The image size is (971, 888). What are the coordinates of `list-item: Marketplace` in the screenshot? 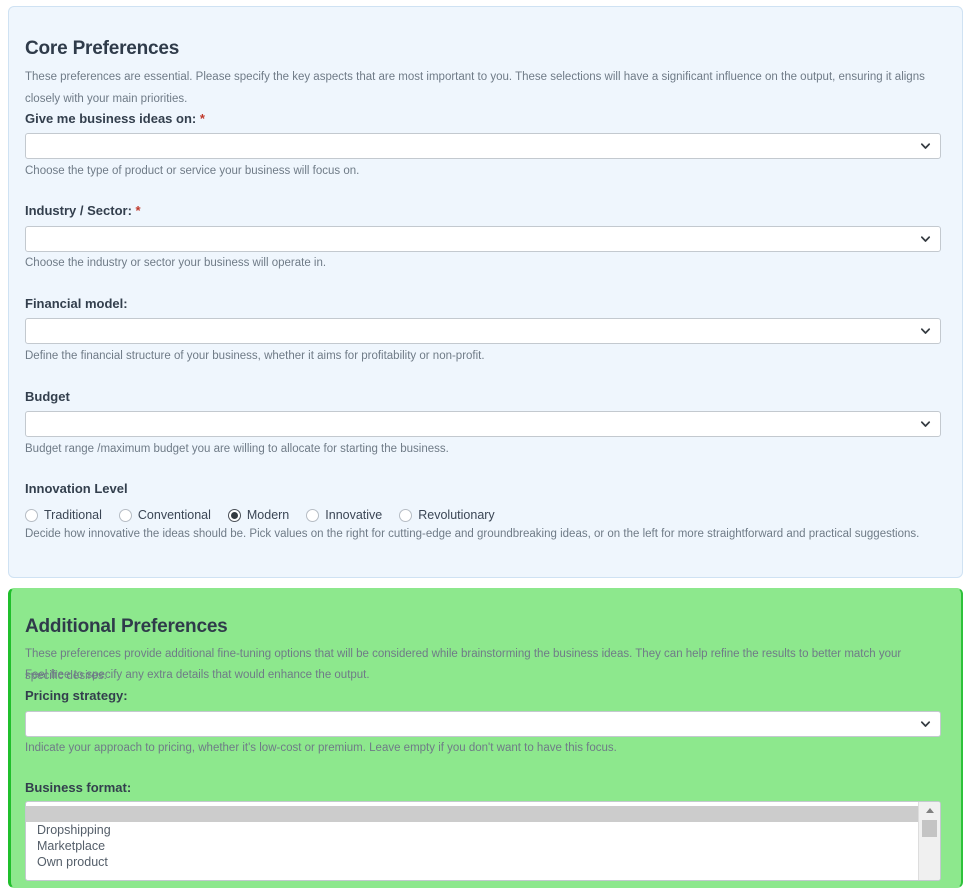 It's located at (472, 846).